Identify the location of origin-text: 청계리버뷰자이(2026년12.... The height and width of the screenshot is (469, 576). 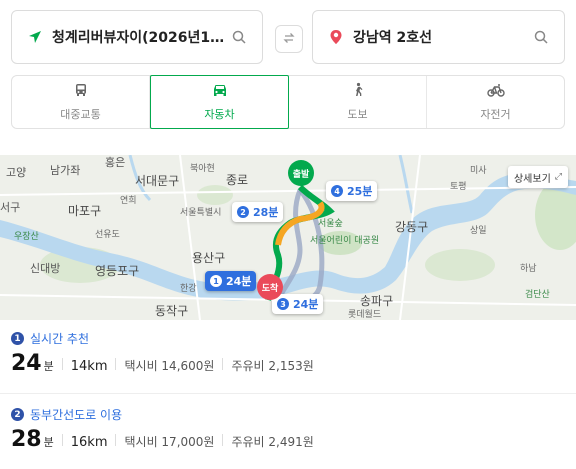
(140, 38).